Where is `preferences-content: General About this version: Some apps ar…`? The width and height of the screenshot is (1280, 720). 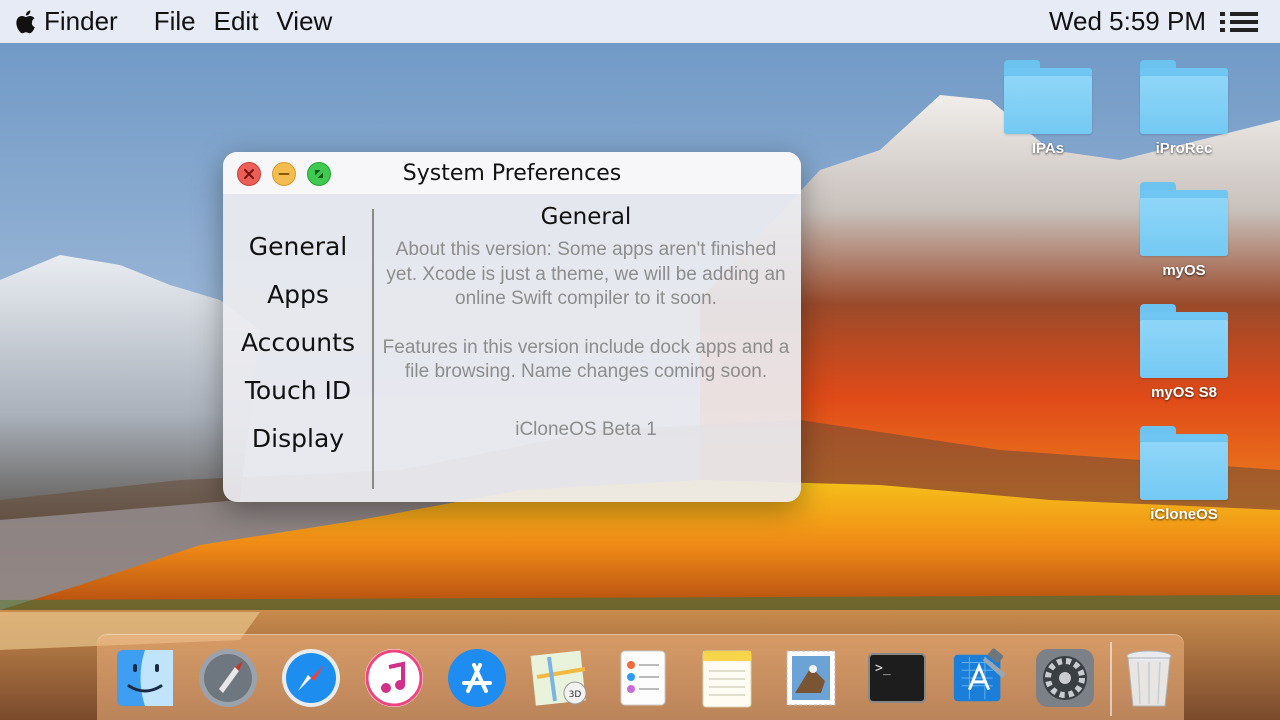
preferences-content: General About this version: Some apps ar… is located at coordinates (586, 322).